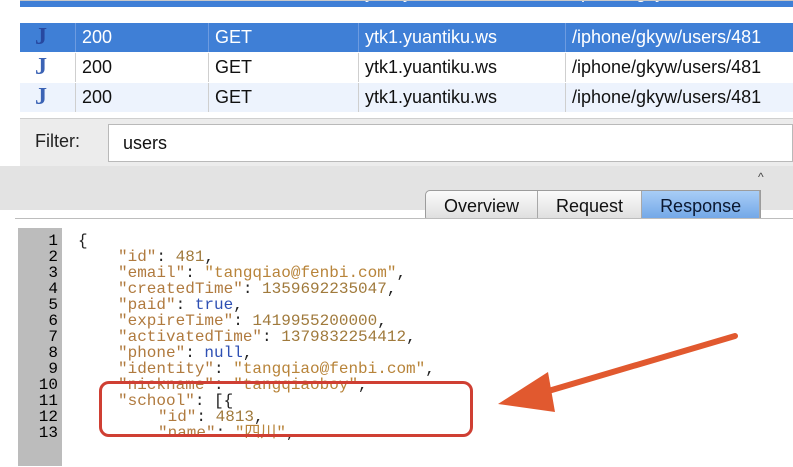 This screenshot has width=793, height=467. What do you see at coordinates (618, 372) in the screenshot?
I see `annotation-arrow-icon` at bounding box center [618, 372].